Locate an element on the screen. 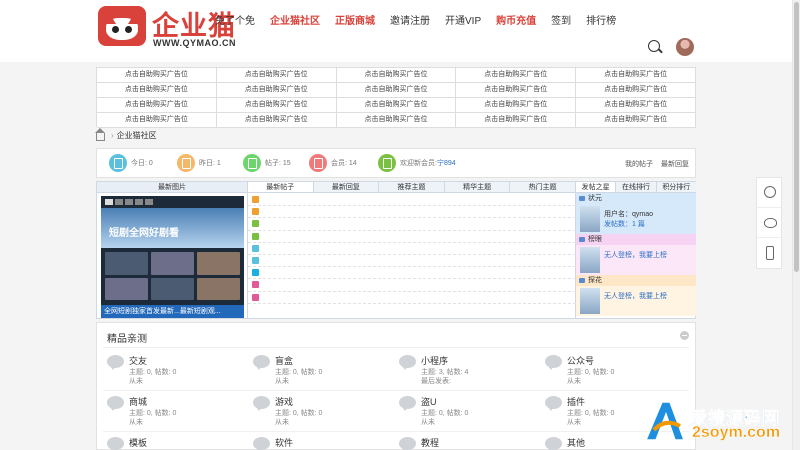  divider is located at coordinates (396, 390).